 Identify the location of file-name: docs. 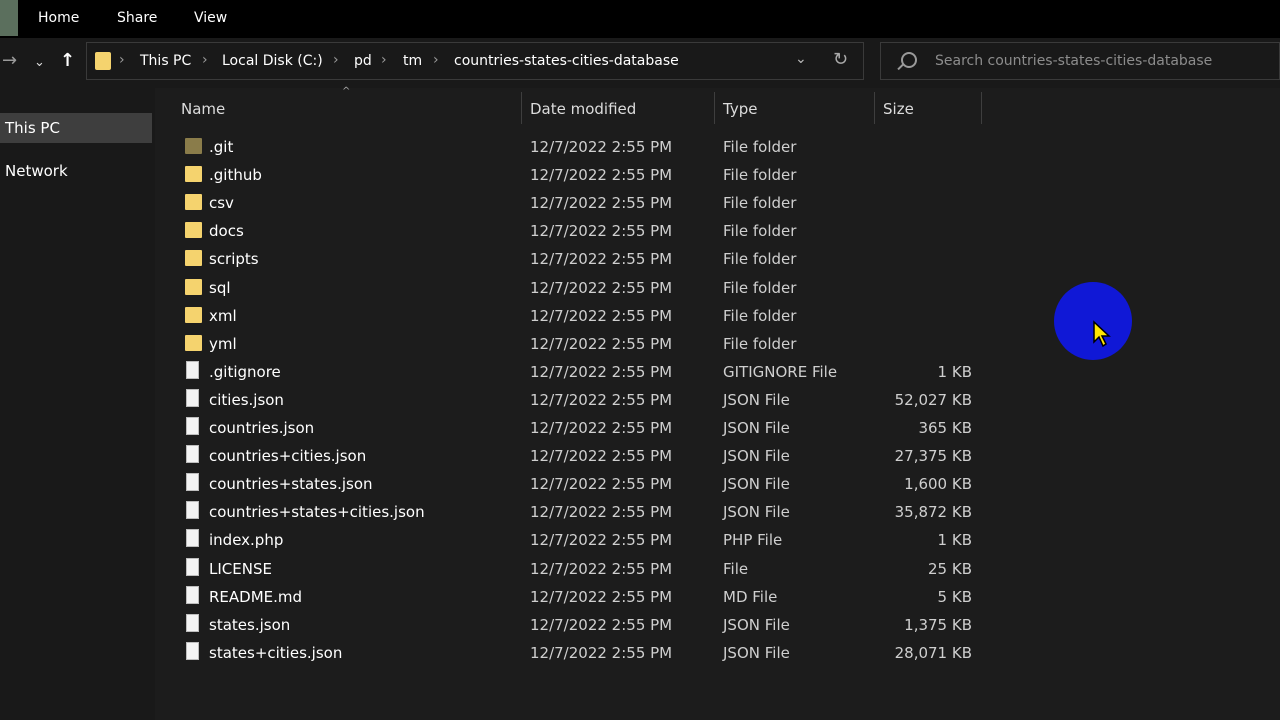
(226, 231).